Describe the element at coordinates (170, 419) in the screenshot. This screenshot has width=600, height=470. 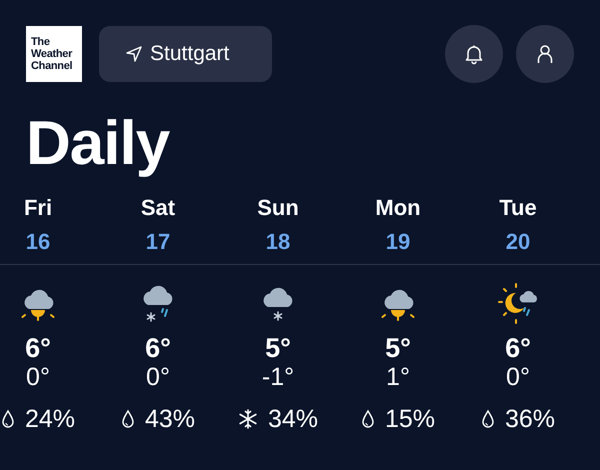
I see `precipitation-chance: 43%` at that location.